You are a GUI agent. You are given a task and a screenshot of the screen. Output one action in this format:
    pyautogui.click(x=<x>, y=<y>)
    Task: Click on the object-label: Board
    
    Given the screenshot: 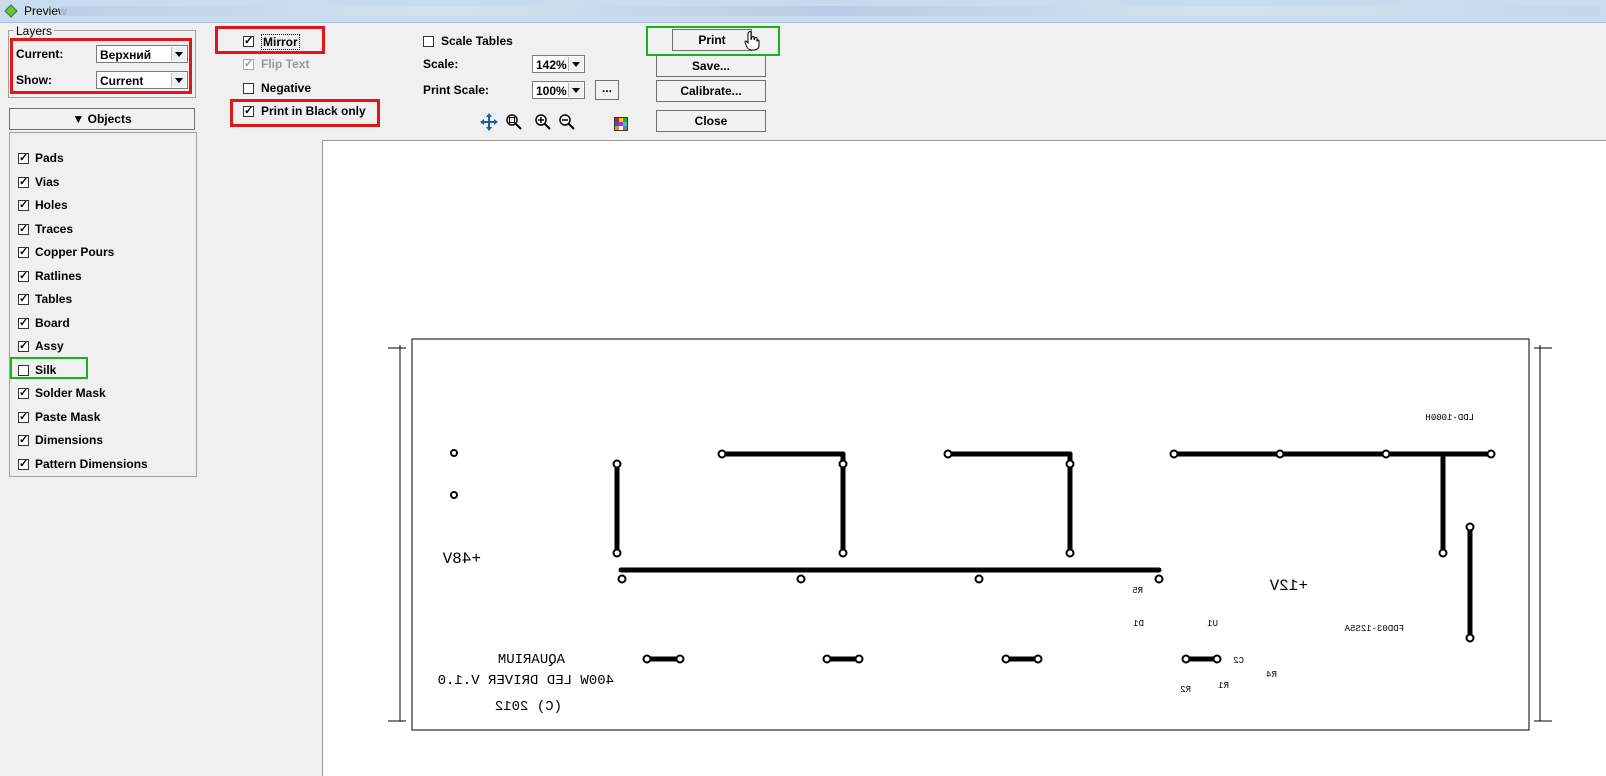 What is the action you would take?
    pyautogui.click(x=52, y=323)
    